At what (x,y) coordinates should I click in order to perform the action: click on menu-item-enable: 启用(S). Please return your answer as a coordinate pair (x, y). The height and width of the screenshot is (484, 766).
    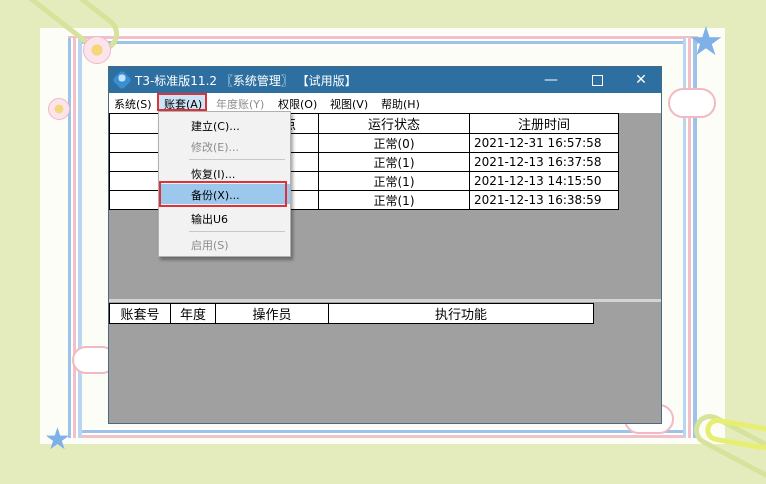
    Looking at the image, I should click on (224, 244).